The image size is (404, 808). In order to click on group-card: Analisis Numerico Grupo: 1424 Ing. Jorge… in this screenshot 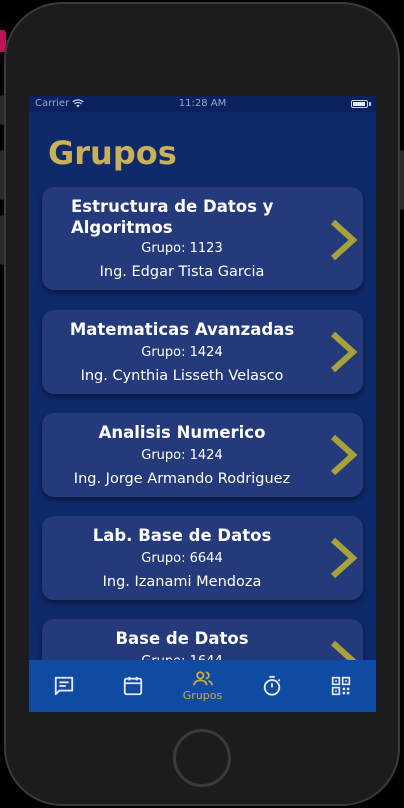, I will do `click(202, 455)`.